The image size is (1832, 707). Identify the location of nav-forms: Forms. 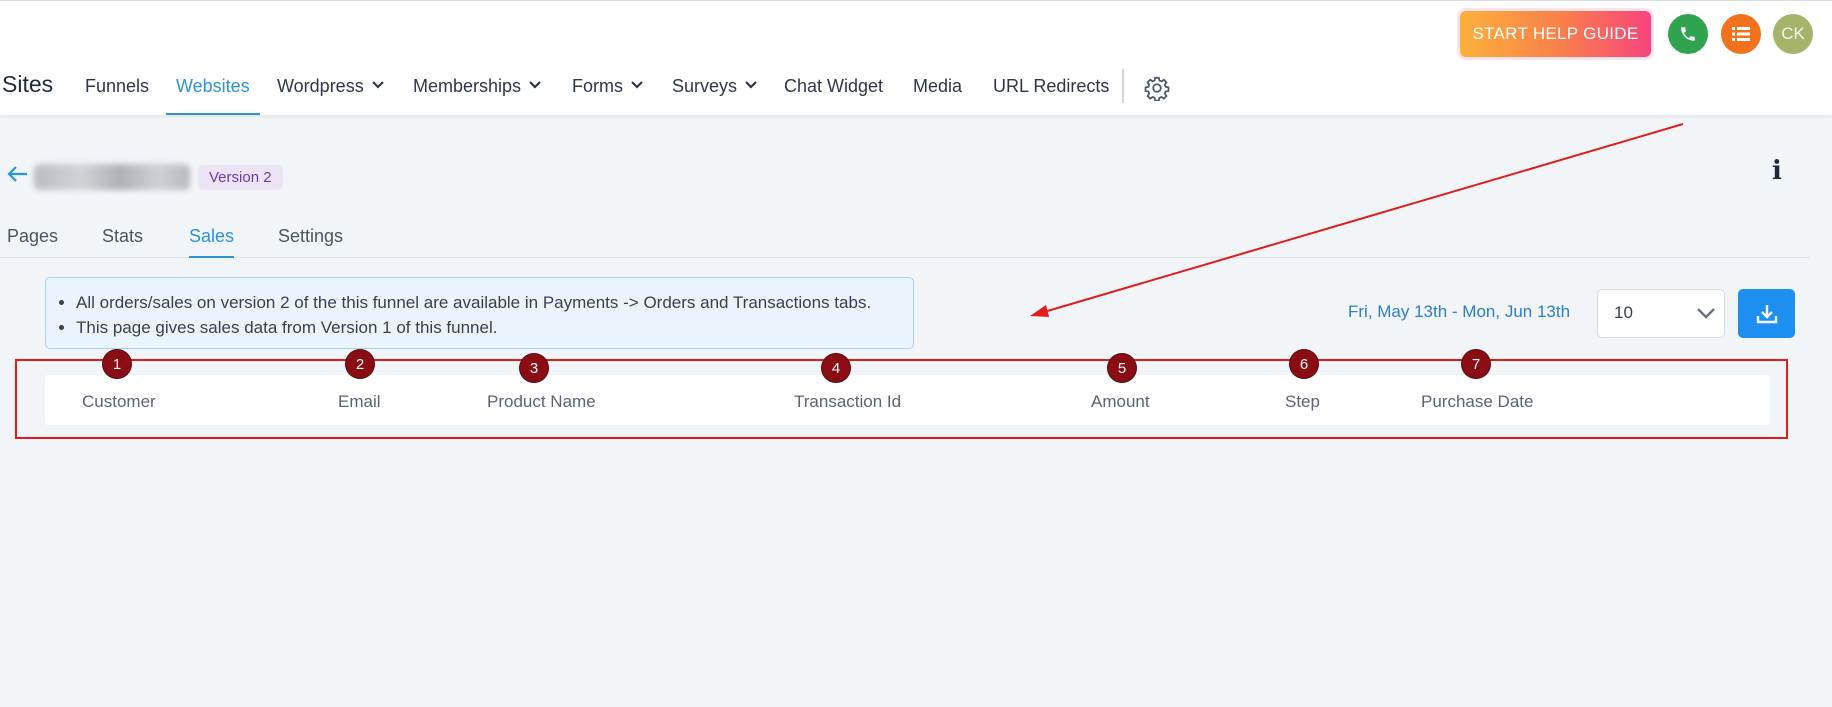
(607, 91).